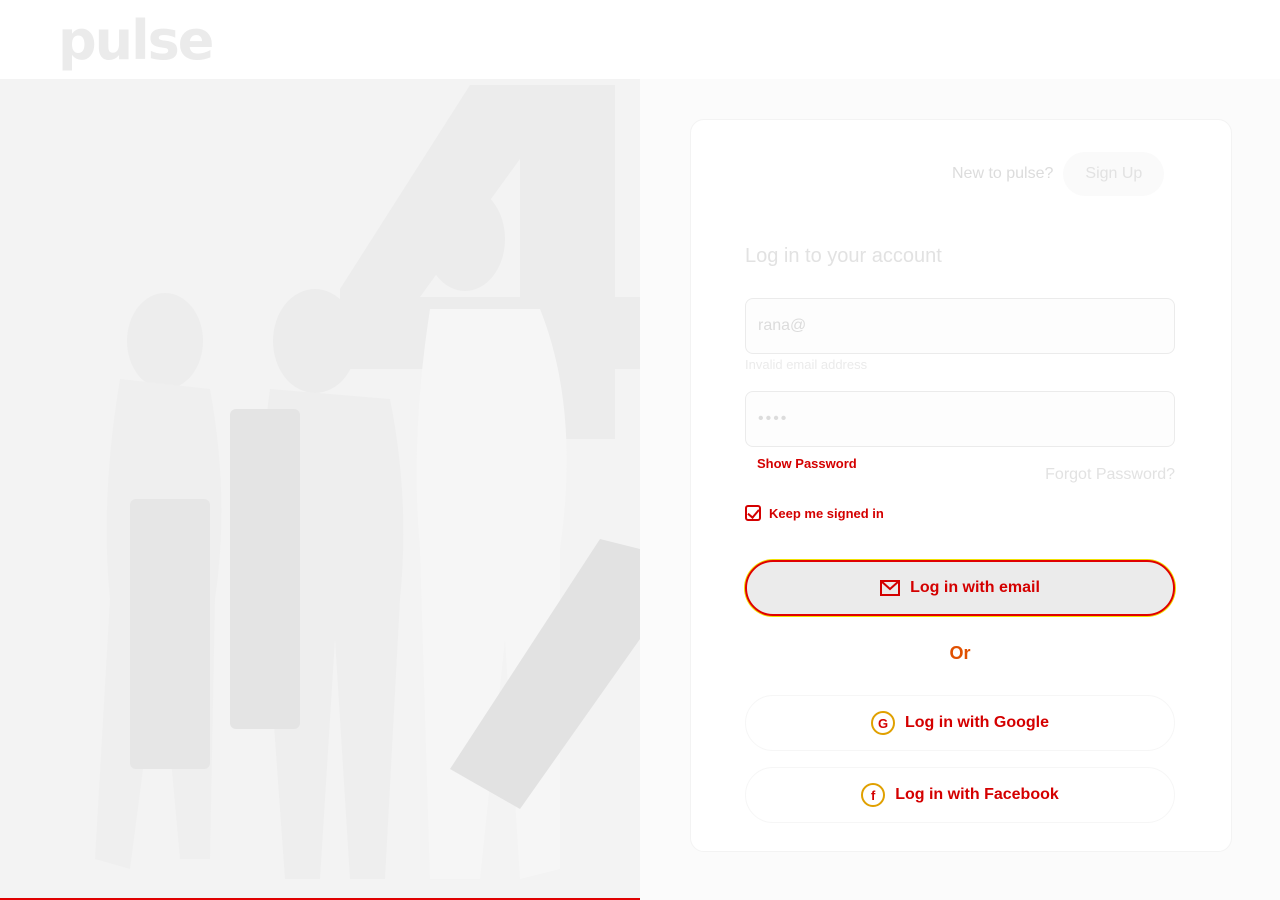 The height and width of the screenshot is (900, 1280). What do you see at coordinates (960, 326) in the screenshot?
I see `email-field` at bounding box center [960, 326].